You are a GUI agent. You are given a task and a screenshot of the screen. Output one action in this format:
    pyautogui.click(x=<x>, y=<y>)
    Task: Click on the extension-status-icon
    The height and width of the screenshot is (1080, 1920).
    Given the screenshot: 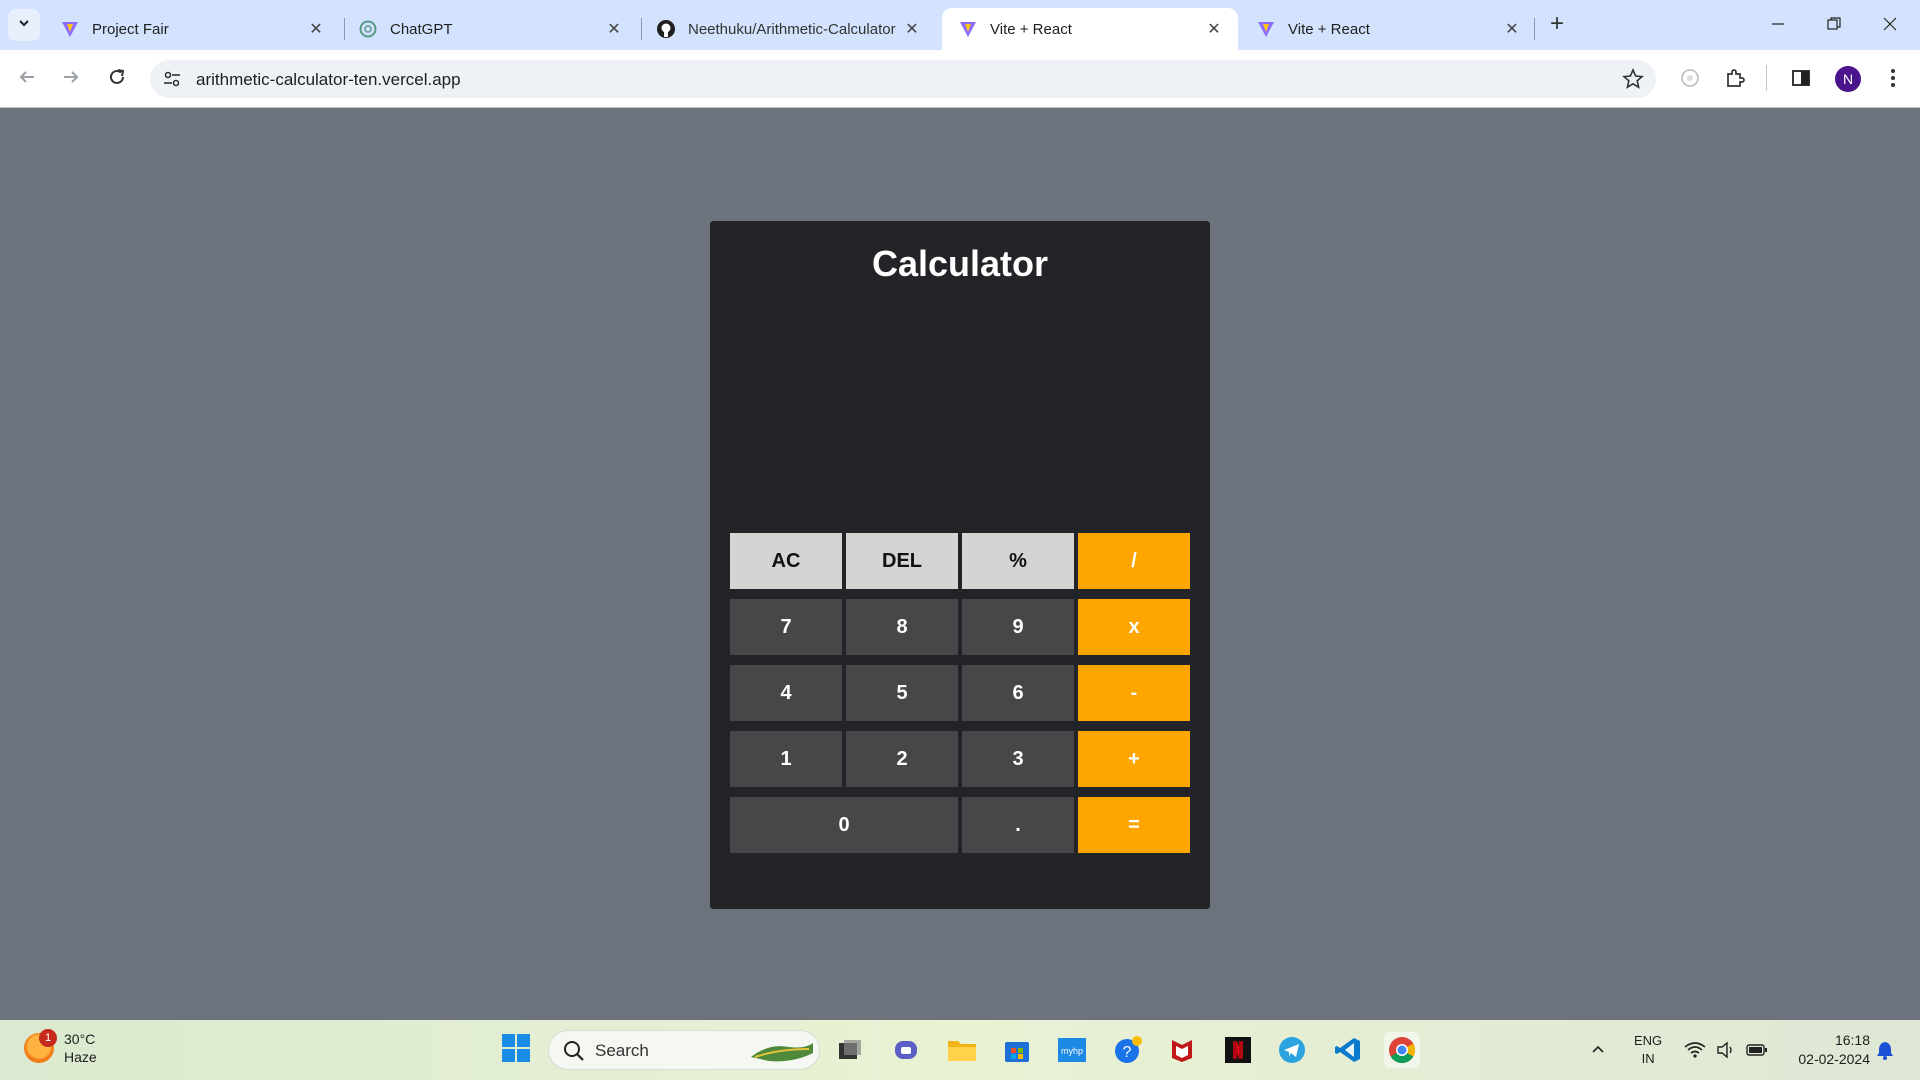 What is the action you would take?
    pyautogui.click(x=1690, y=78)
    